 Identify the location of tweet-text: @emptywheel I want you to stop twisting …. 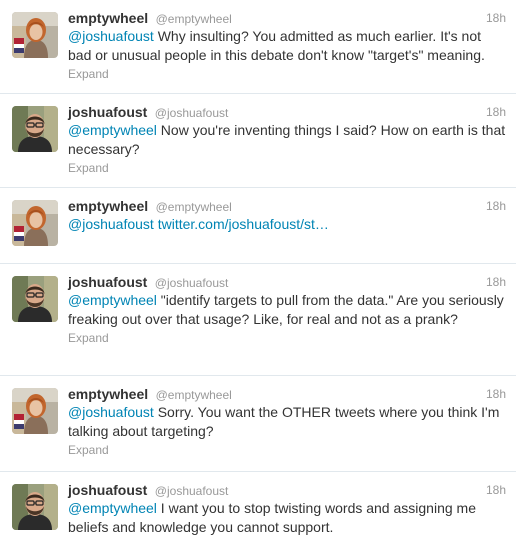
(287, 518).